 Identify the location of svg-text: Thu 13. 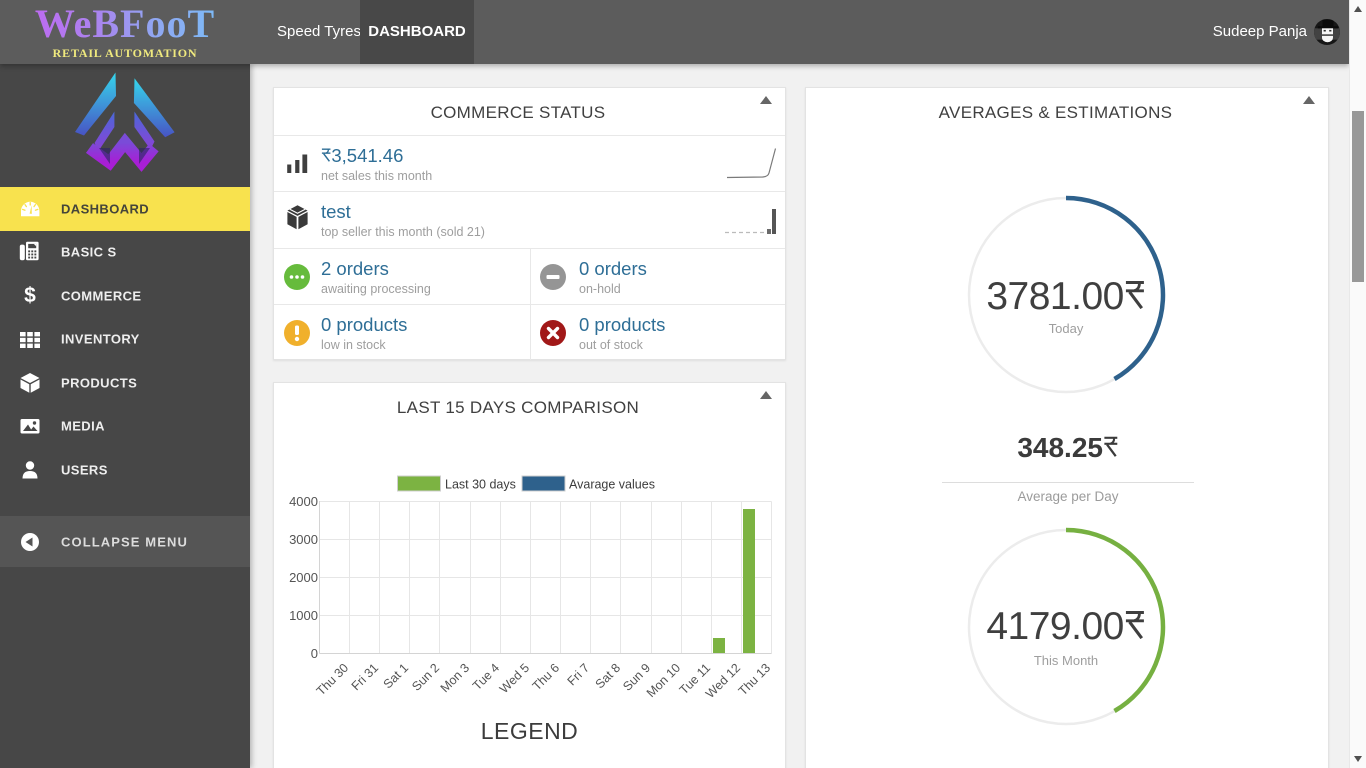
(754, 679).